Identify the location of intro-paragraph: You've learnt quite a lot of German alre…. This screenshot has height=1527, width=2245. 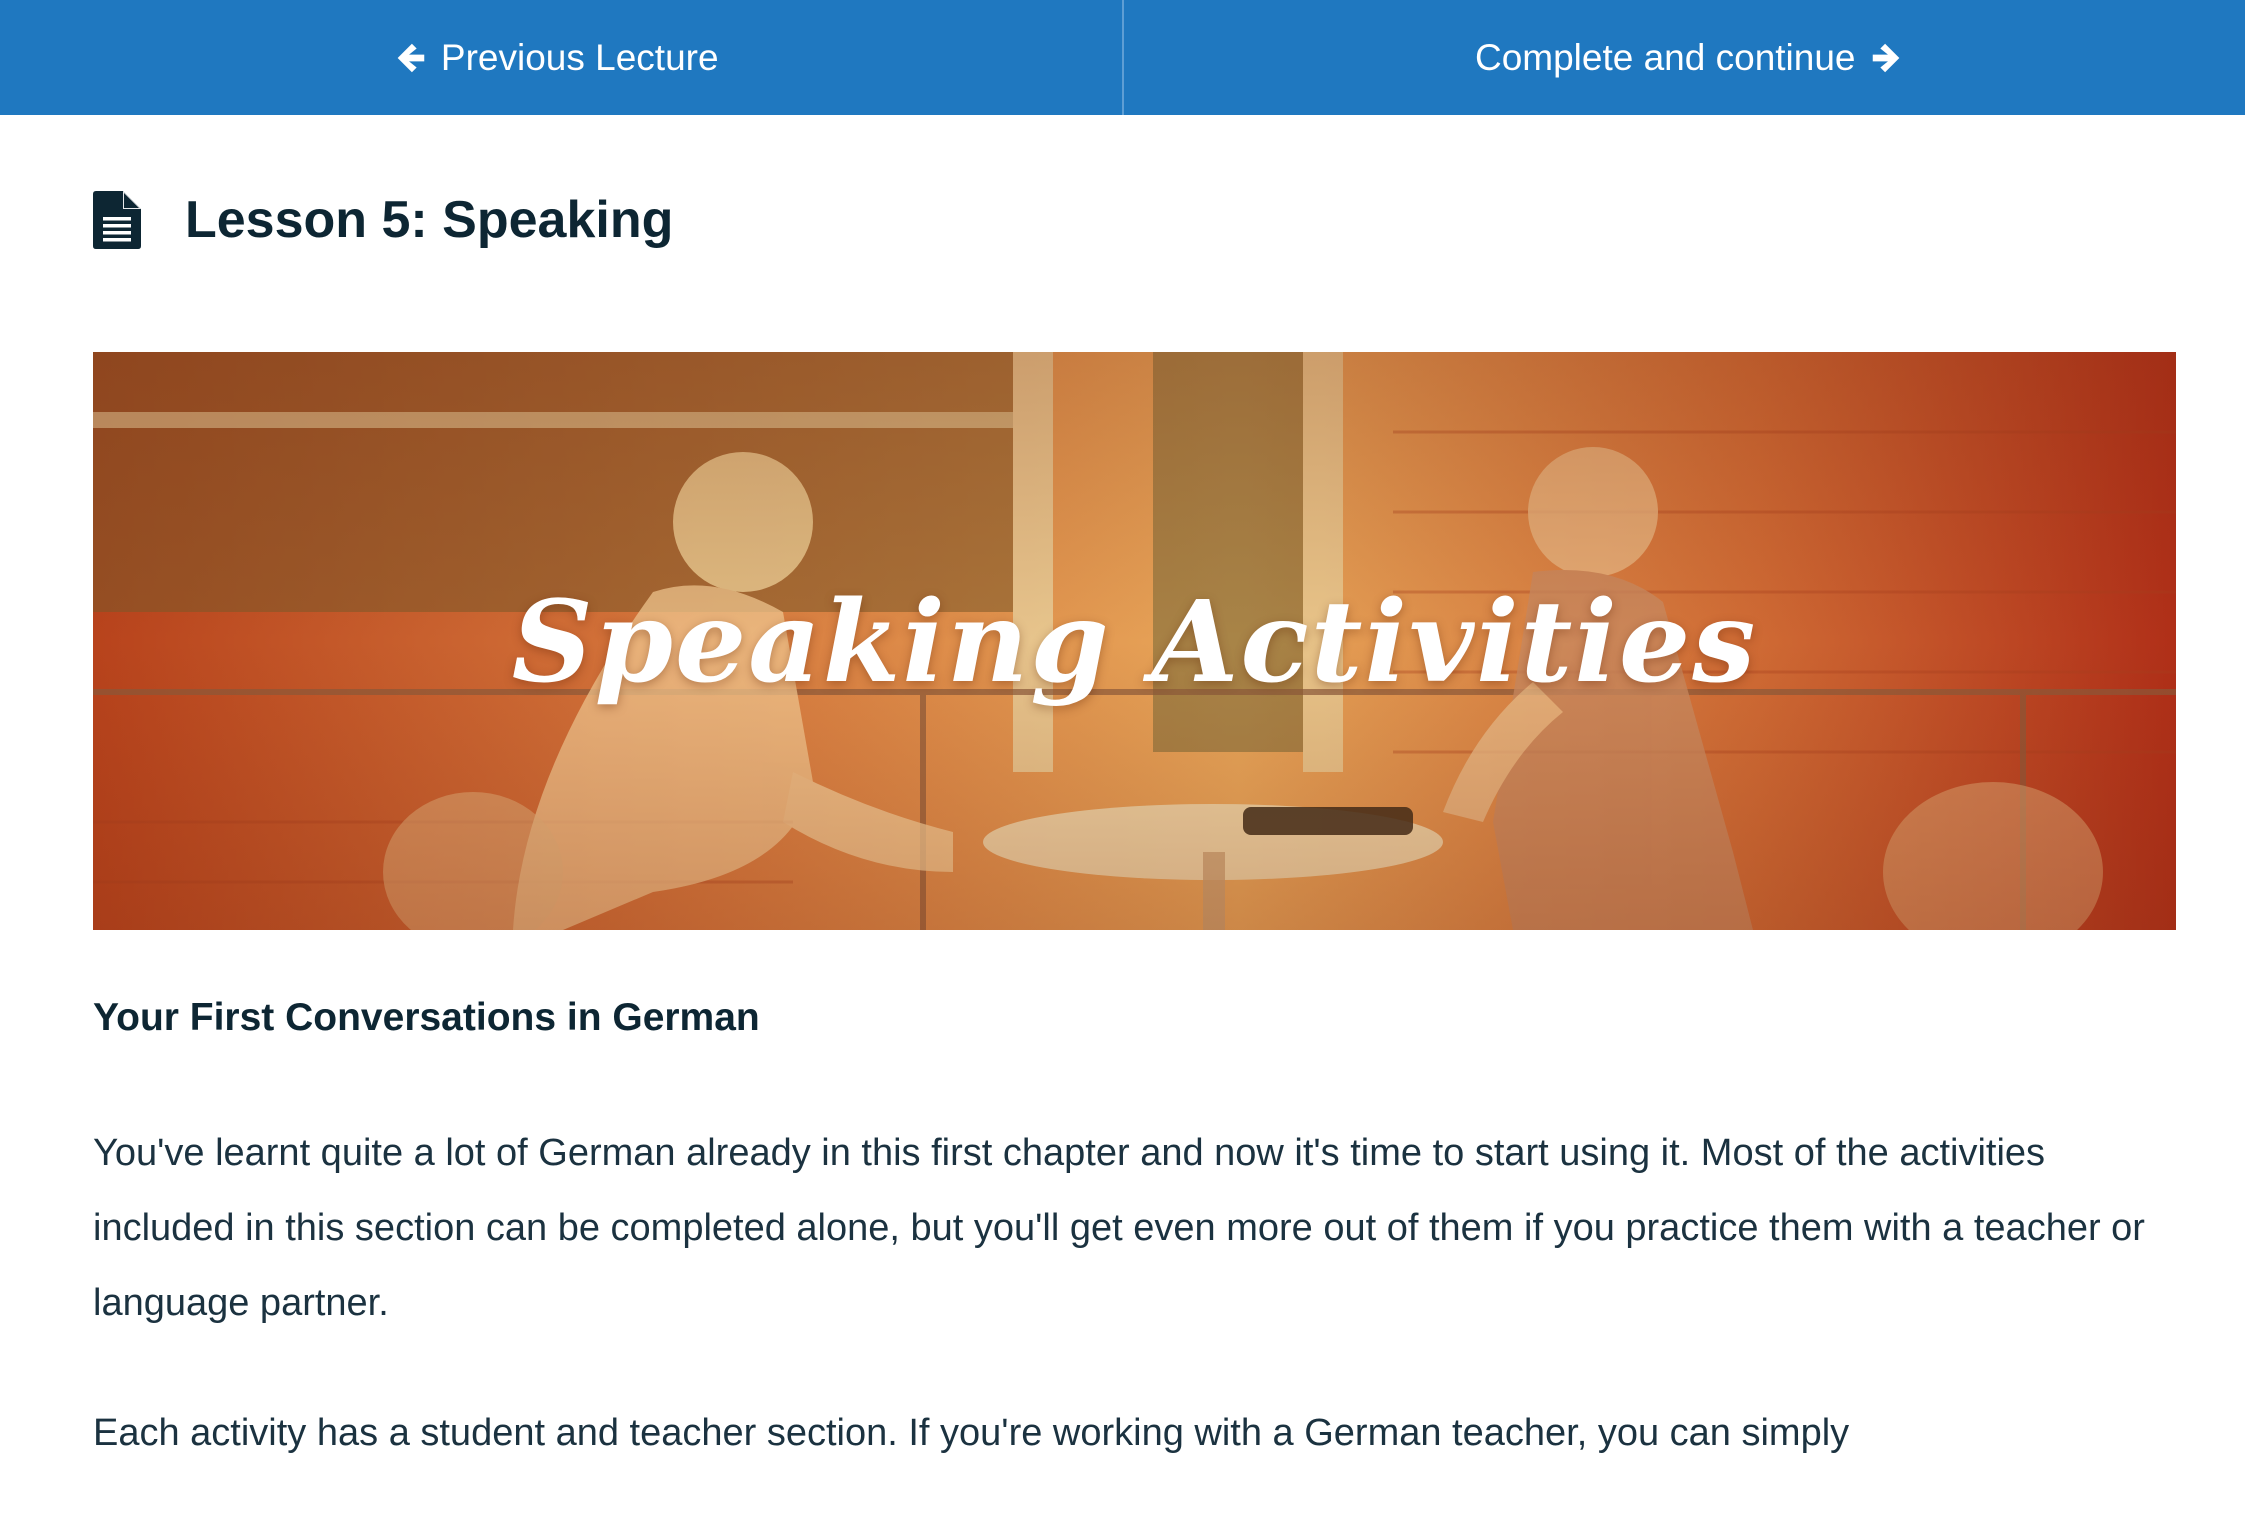
(1119, 1228).